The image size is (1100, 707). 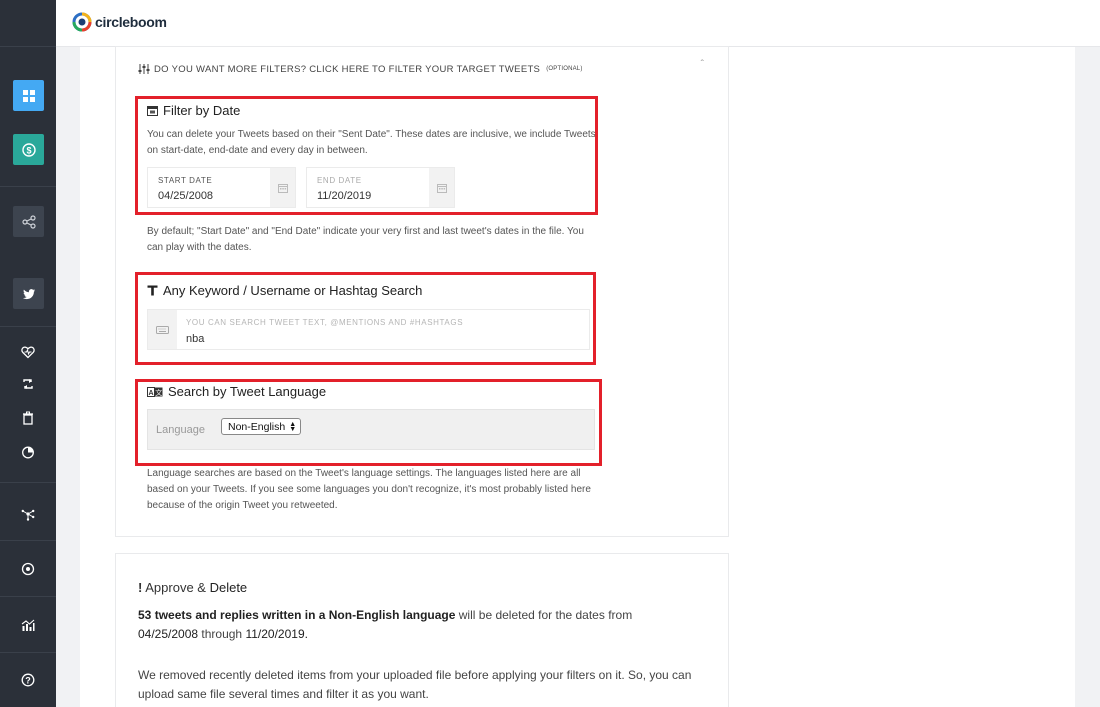 What do you see at coordinates (28, 23) in the screenshot?
I see `sidebar-logo-cell` at bounding box center [28, 23].